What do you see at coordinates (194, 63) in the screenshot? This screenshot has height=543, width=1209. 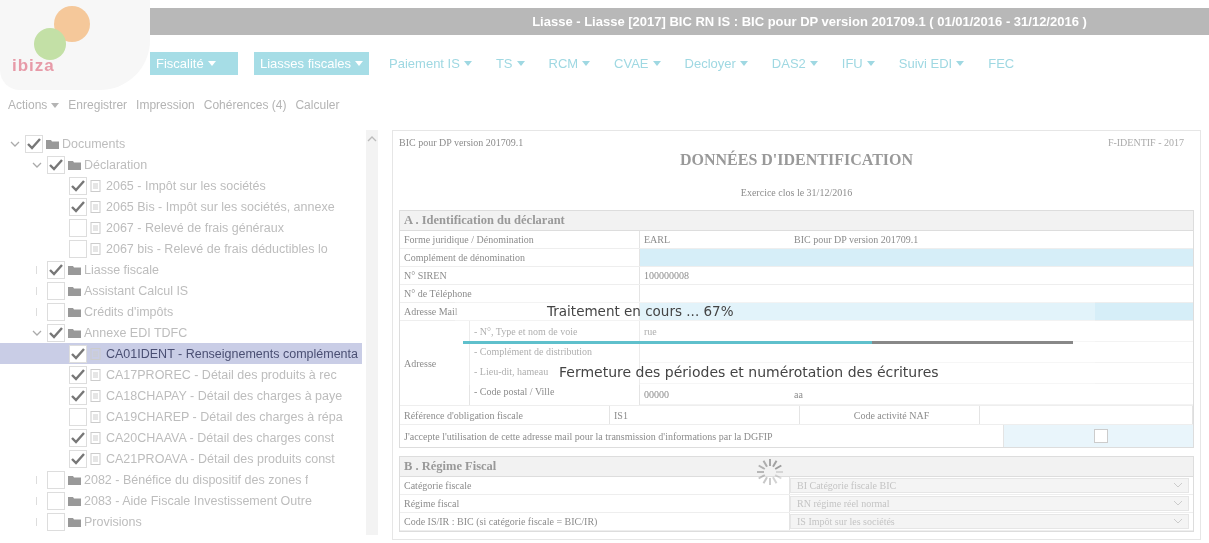 I see `module-menu: Fiscalité` at bounding box center [194, 63].